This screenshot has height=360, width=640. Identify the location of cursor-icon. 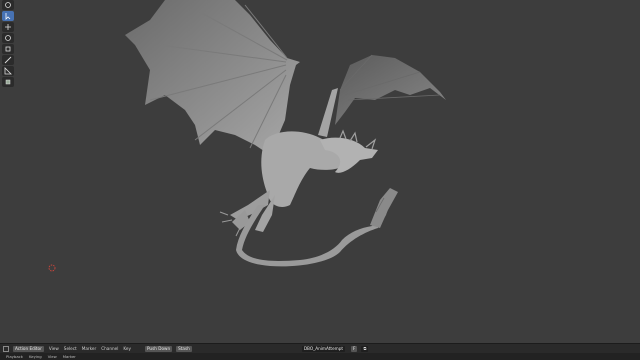
(8, 5).